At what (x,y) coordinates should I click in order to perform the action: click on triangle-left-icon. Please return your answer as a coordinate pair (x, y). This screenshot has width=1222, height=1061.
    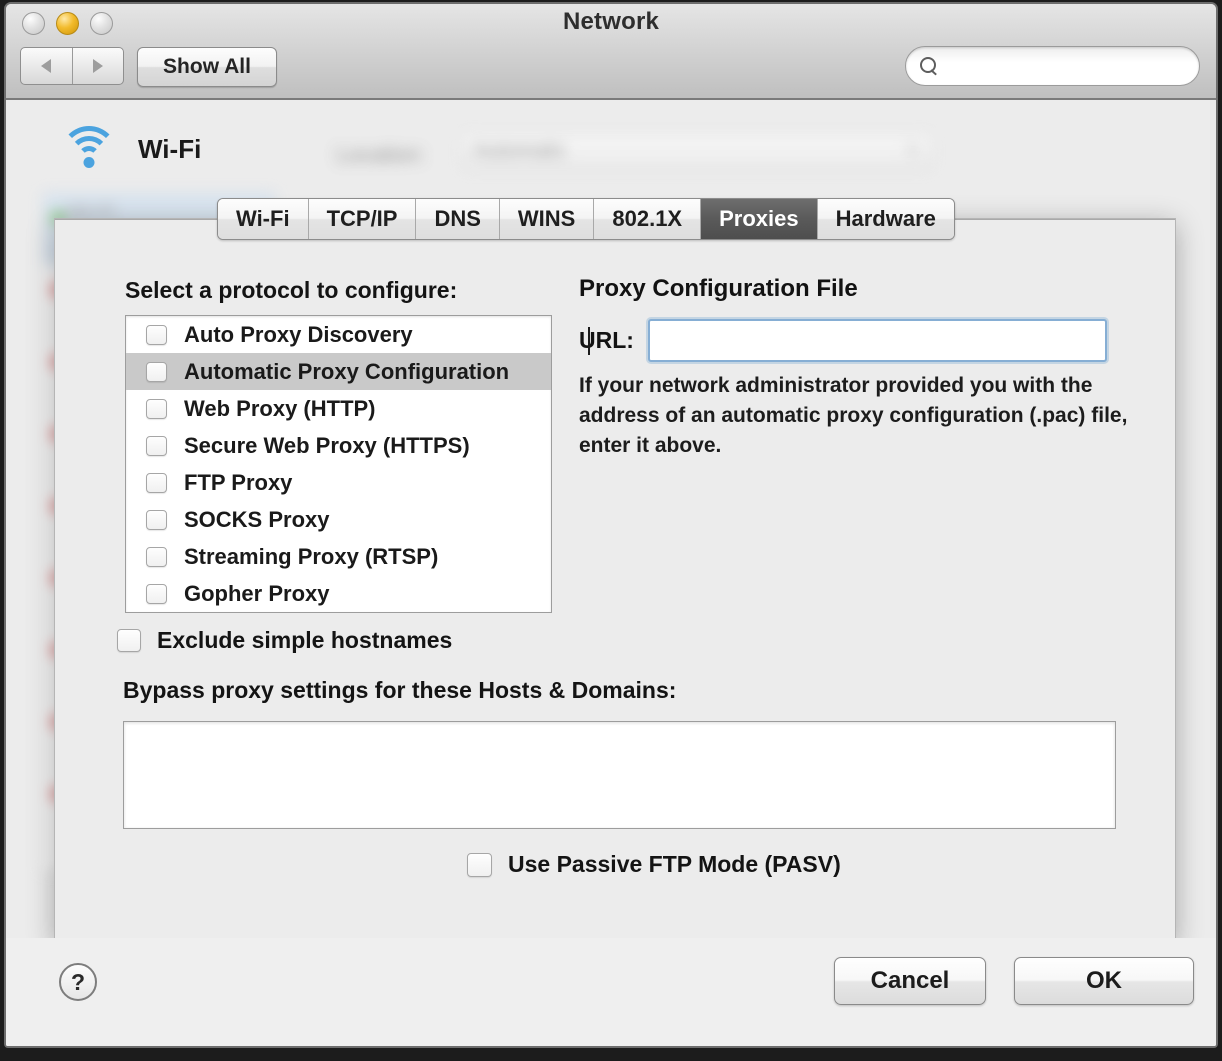
    Looking at the image, I should click on (46, 66).